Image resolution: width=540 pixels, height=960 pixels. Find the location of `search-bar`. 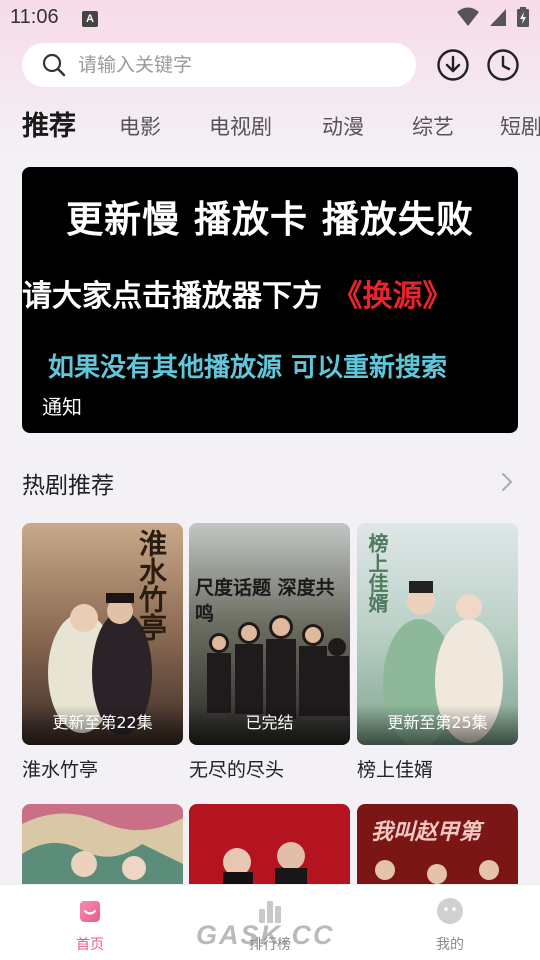

search-bar is located at coordinates (219, 65).